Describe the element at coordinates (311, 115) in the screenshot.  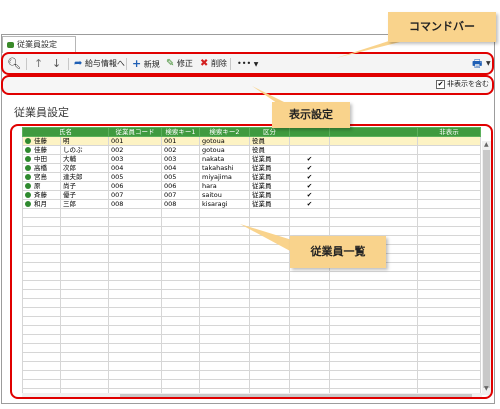
I see `display-settings-callout: 表示設定` at that location.